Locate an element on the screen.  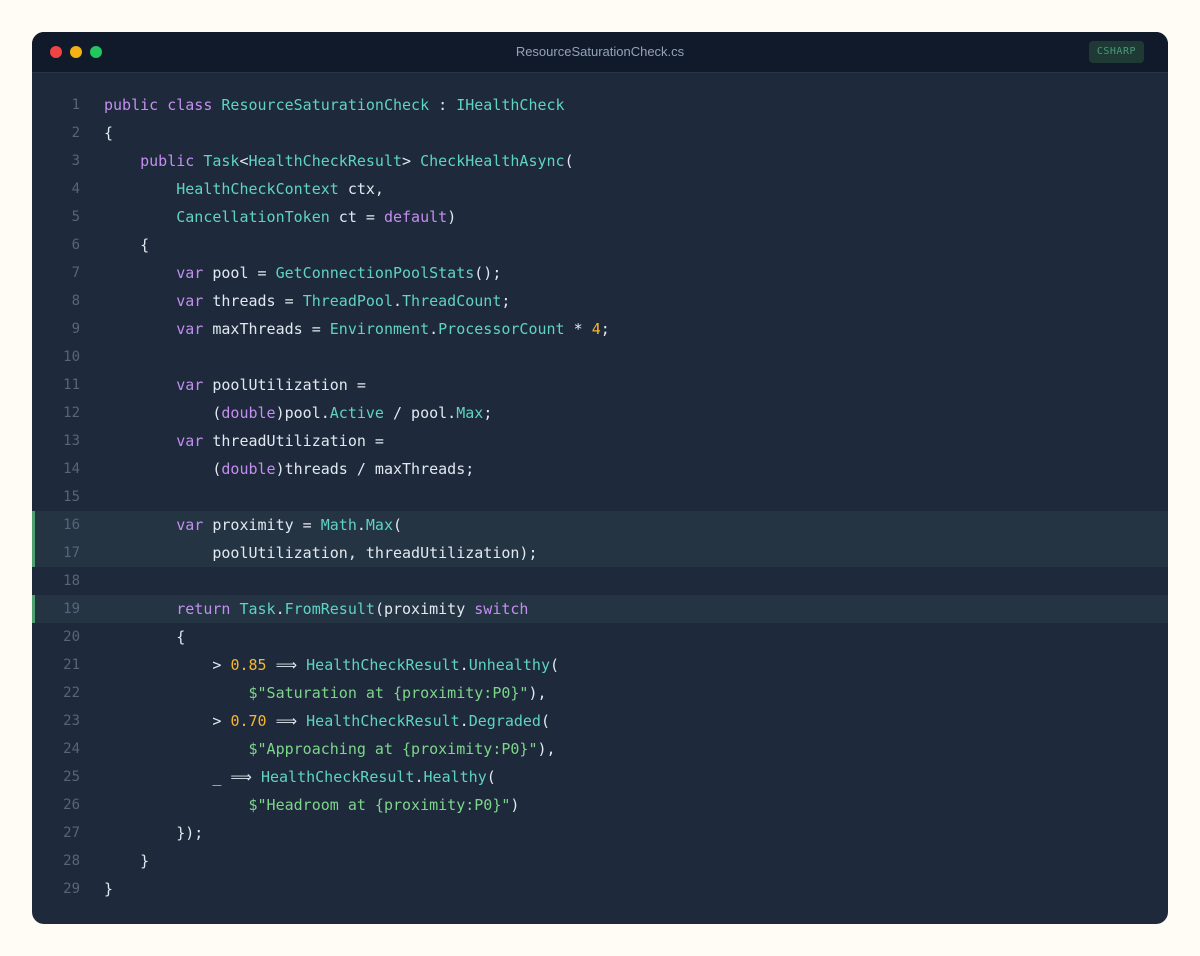
code-token: IHealthCheck is located at coordinates (510, 105).